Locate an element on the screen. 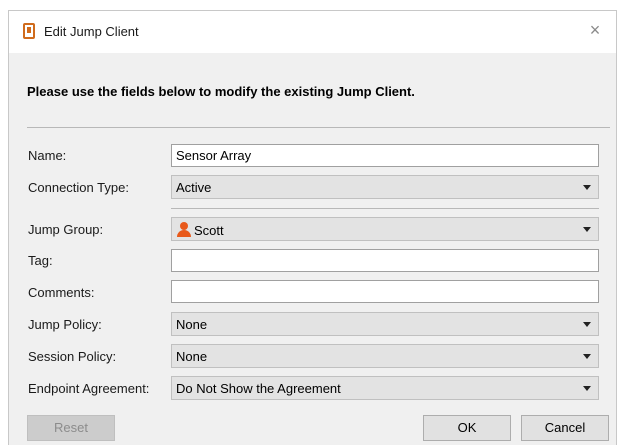  divider is located at coordinates (318, 127).